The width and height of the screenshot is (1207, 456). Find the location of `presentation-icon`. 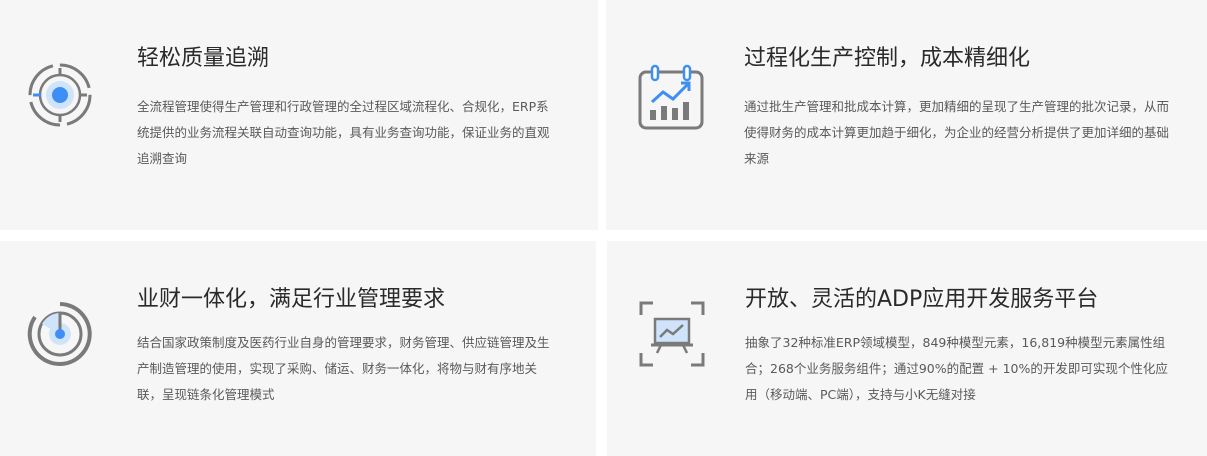

presentation-icon is located at coordinates (672, 334).